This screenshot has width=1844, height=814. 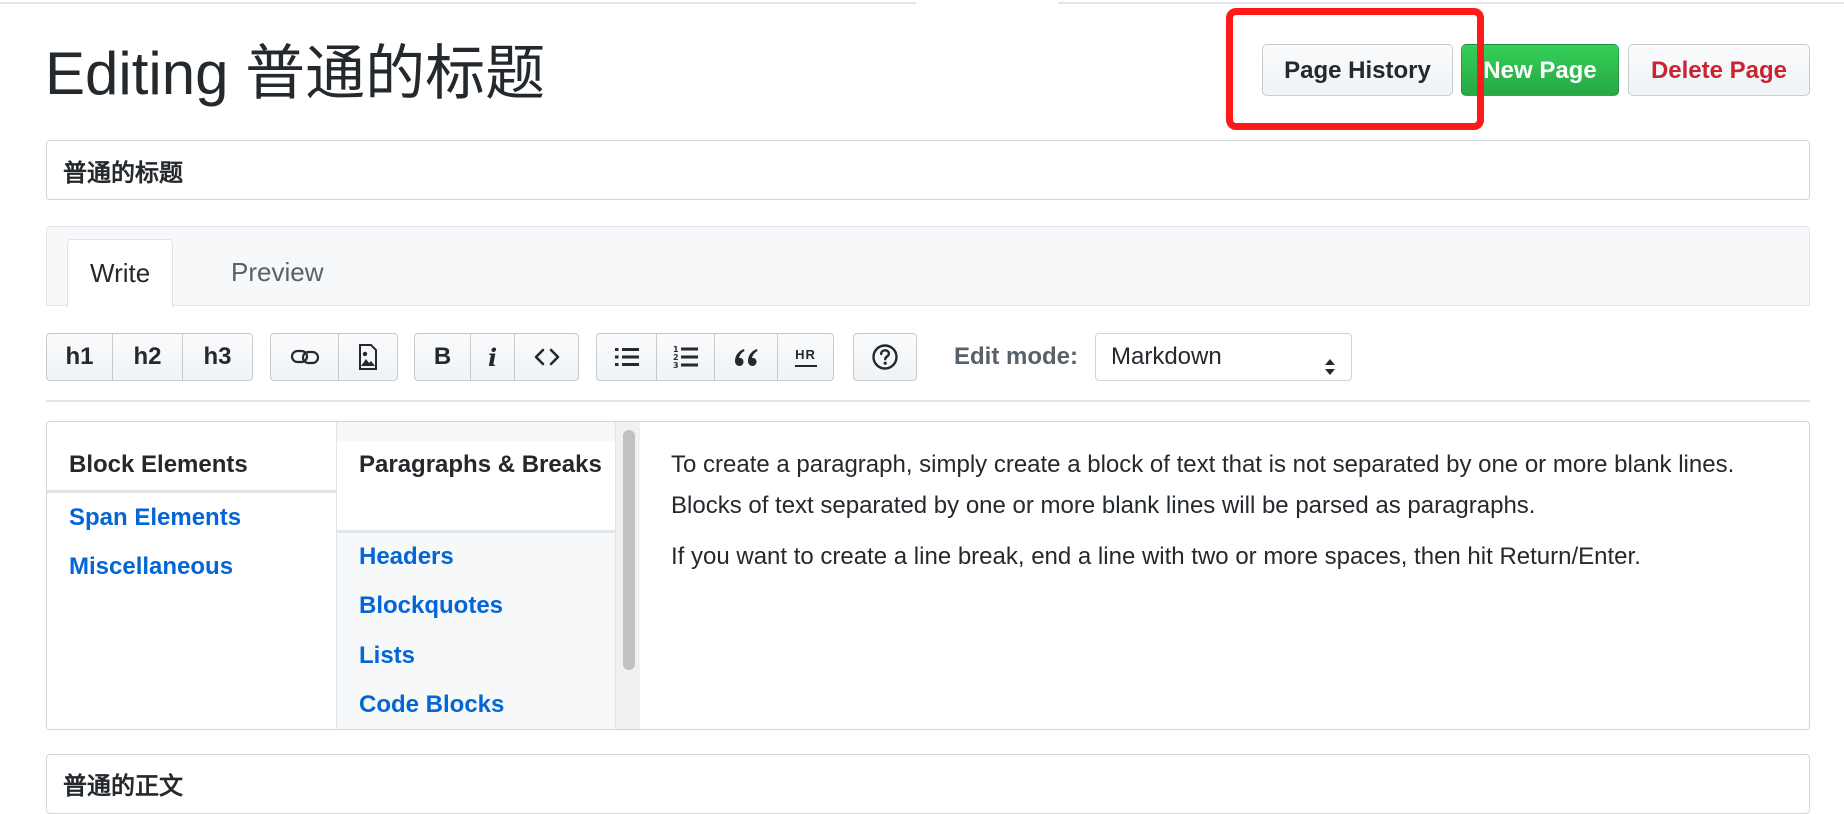 I want to click on help-buttons-group, so click(x=885, y=357).